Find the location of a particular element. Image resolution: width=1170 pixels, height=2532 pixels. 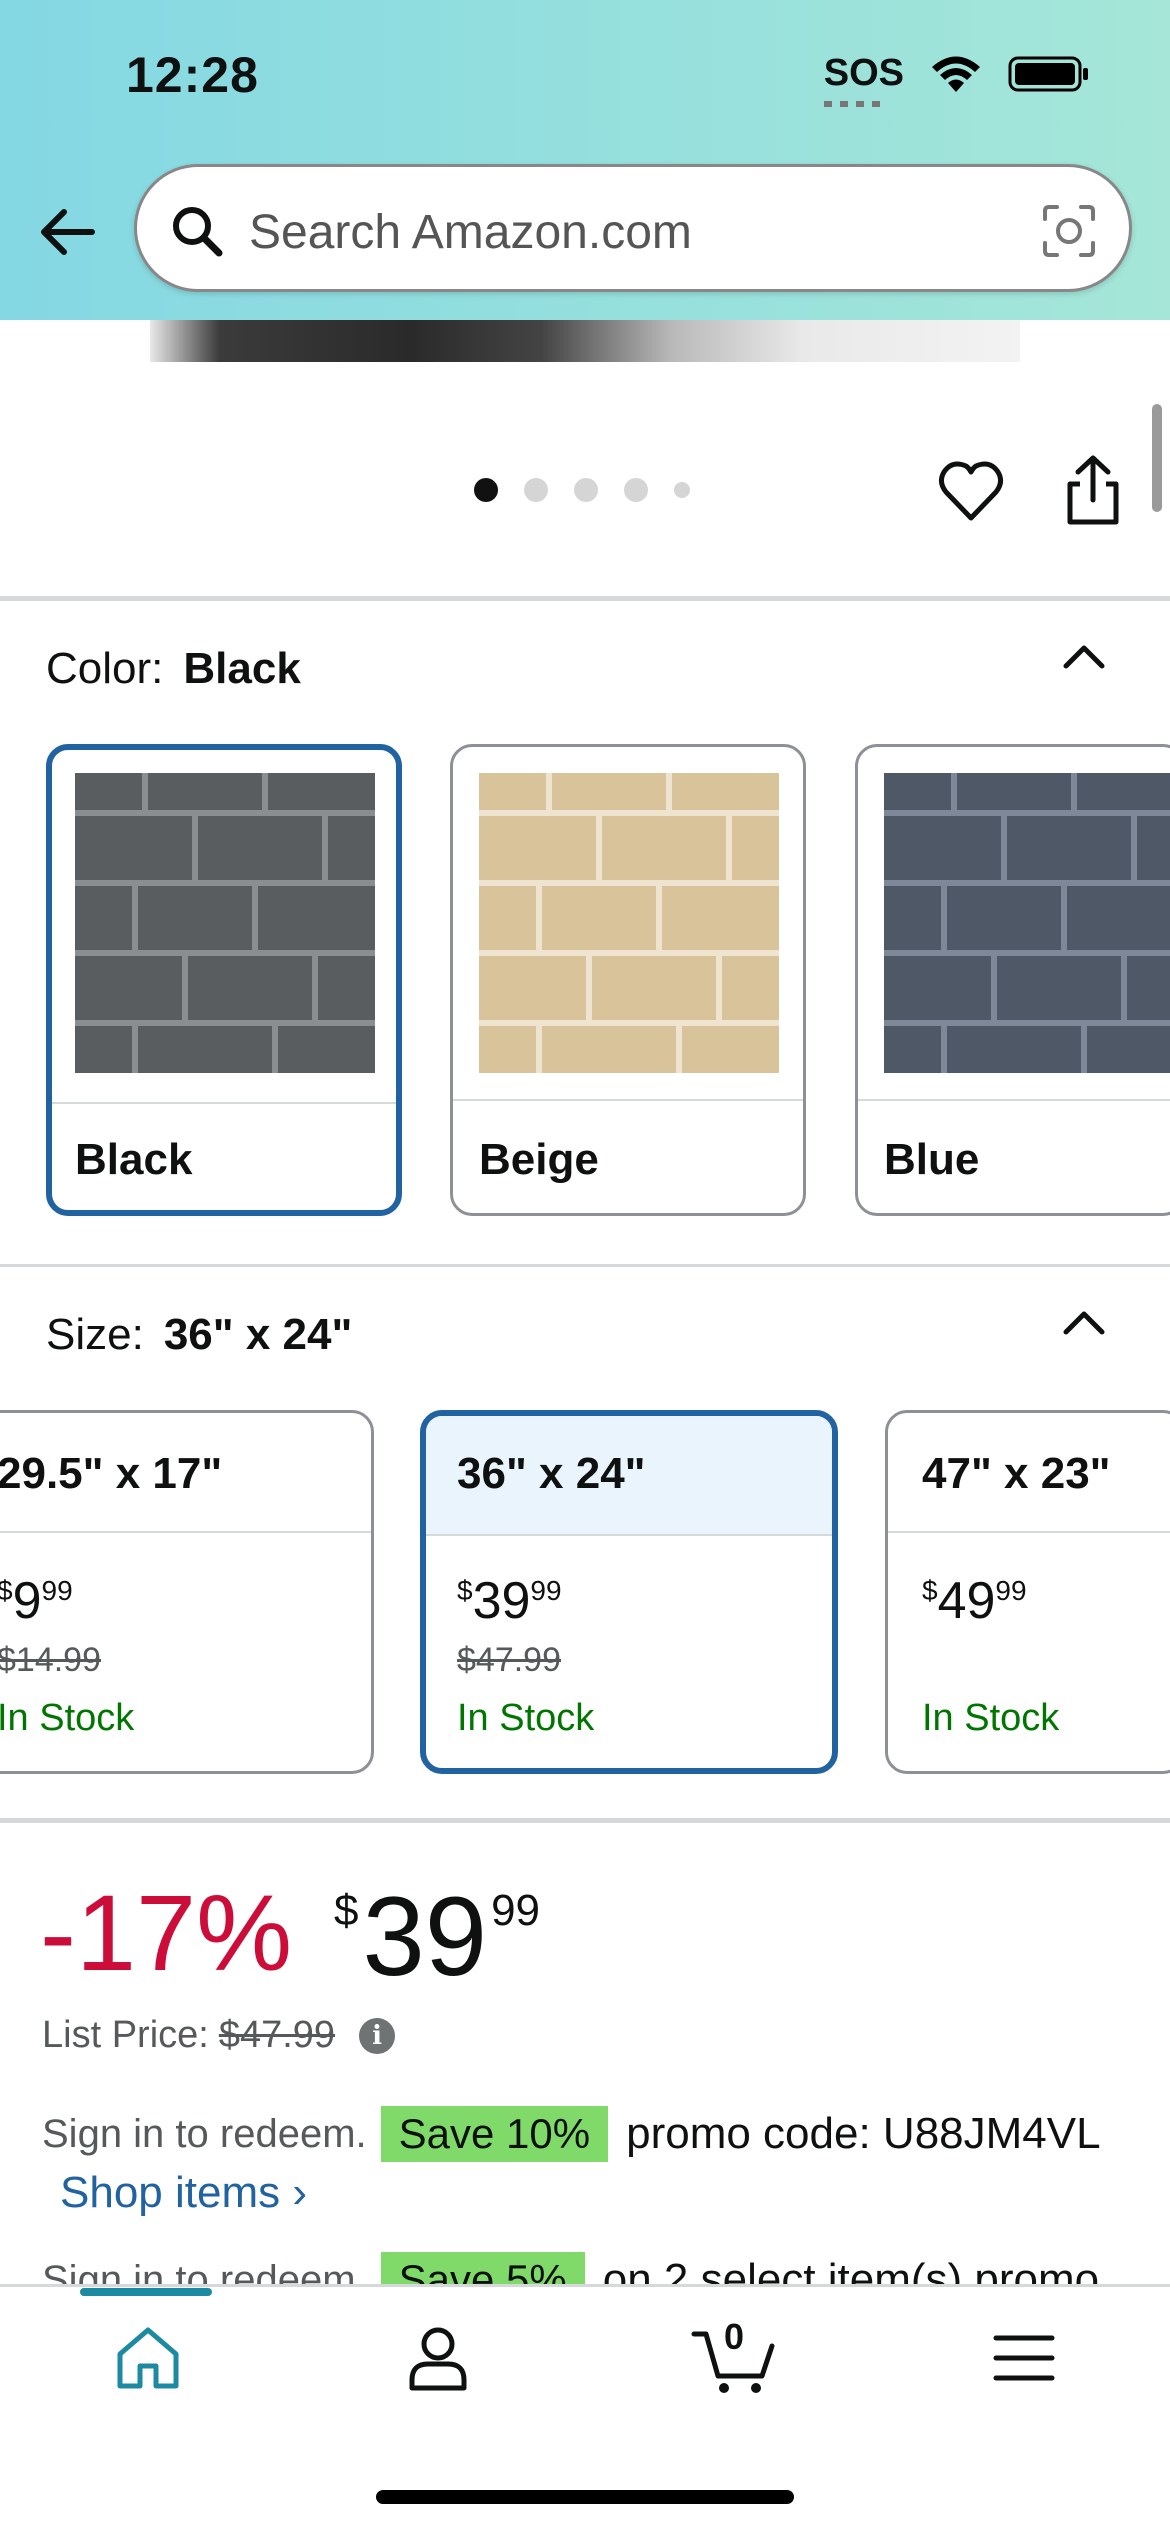

color-option-black: Black is located at coordinates (224, 980).